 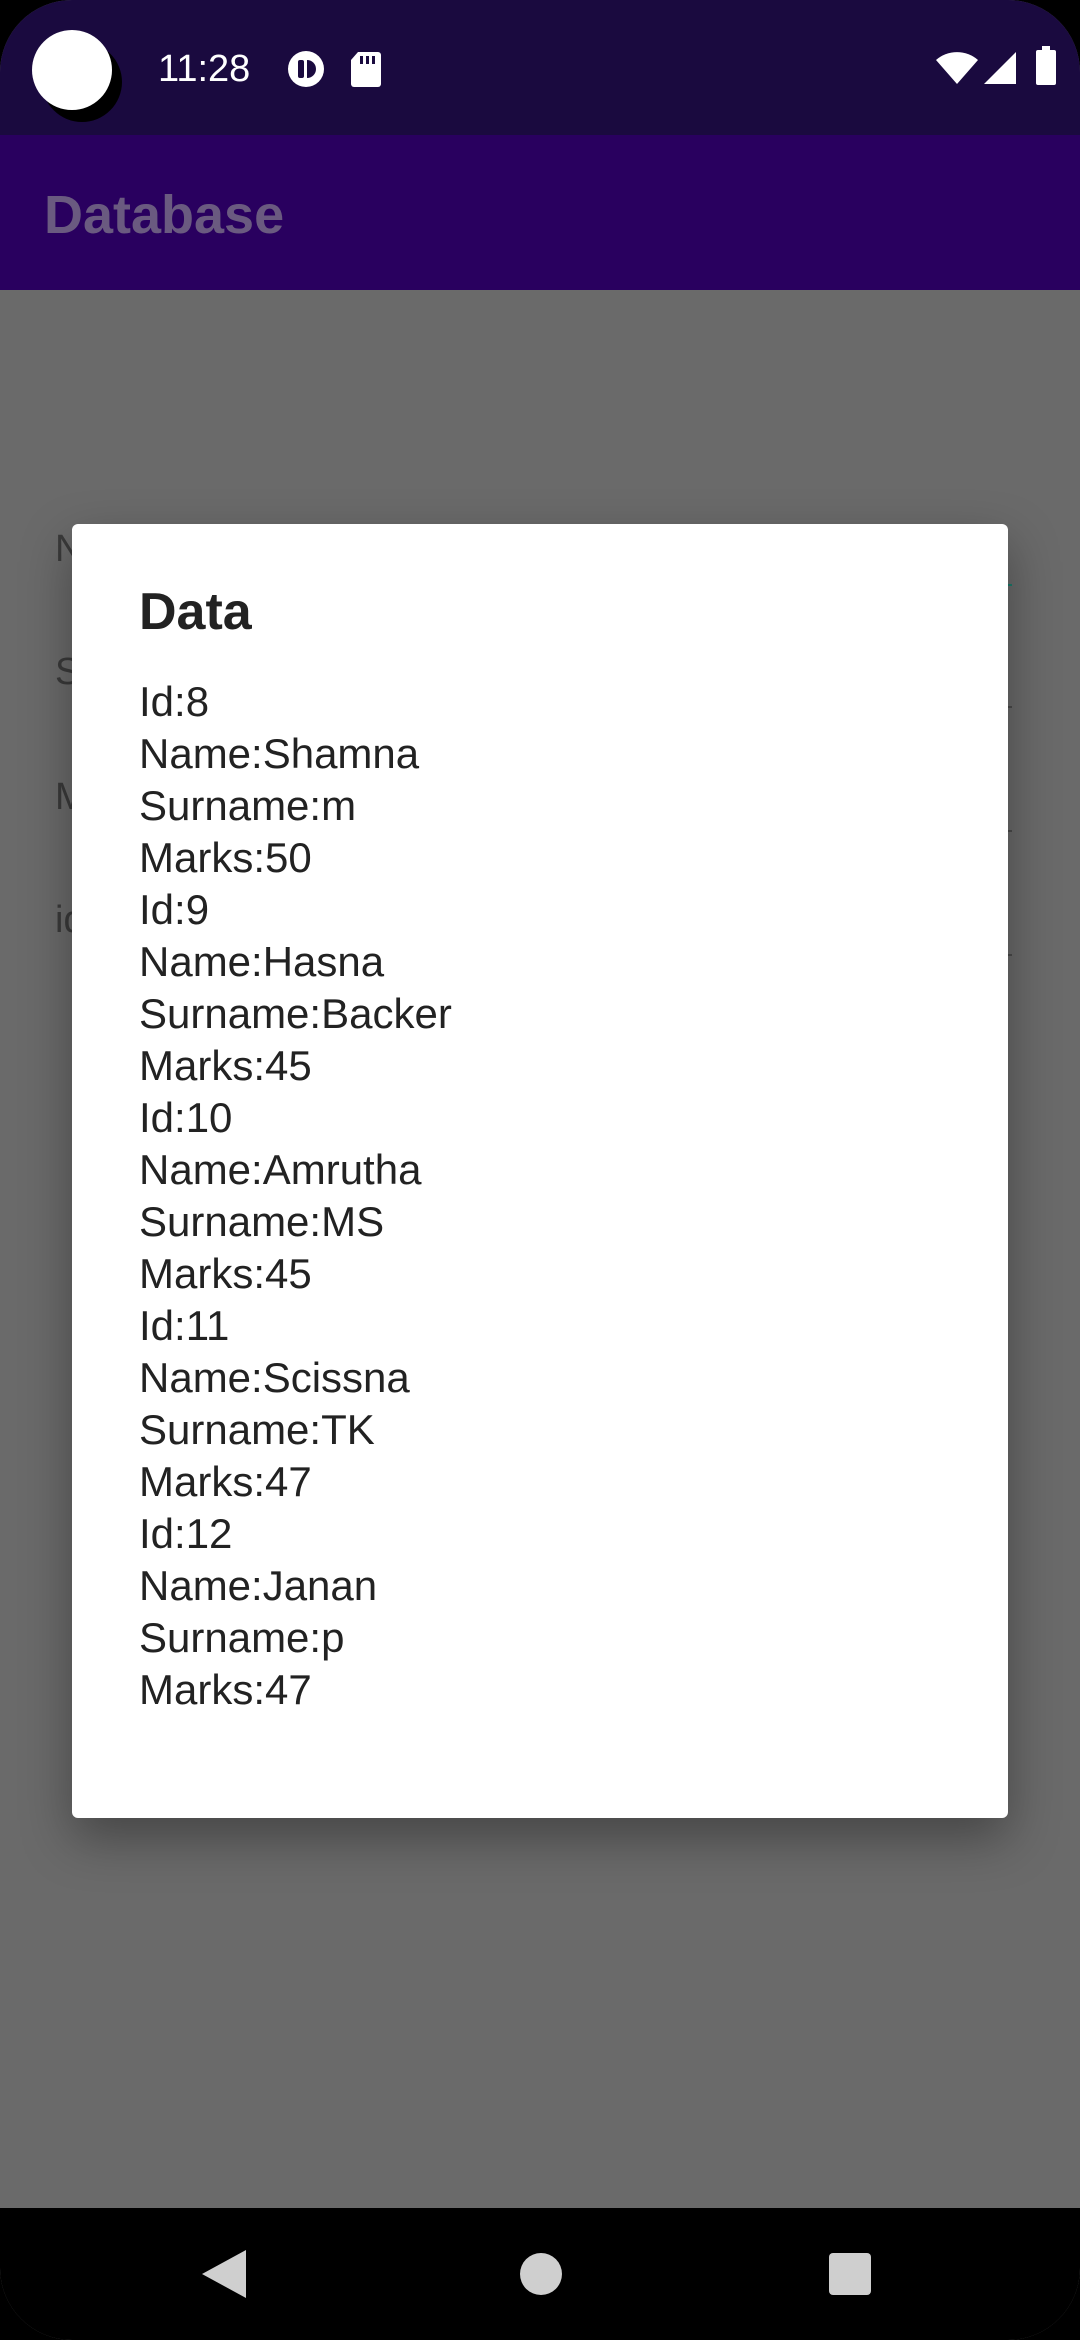 I want to click on record-line: Surname:TK, so click(x=257, y=1429).